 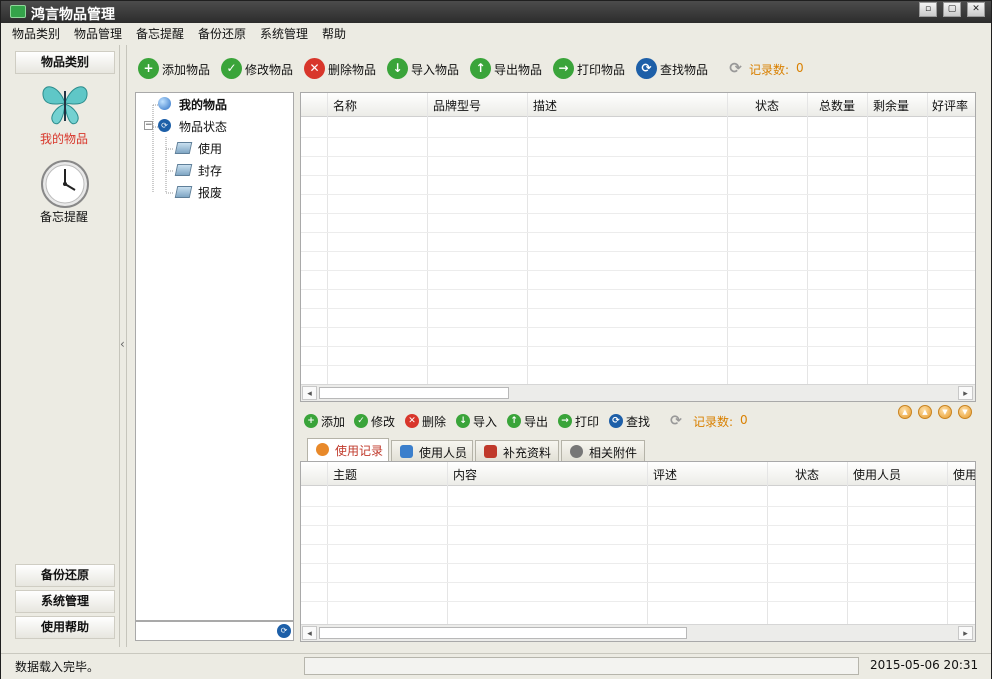 What do you see at coordinates (976, 9) in the screenshot?
I see `close-button: ✕` at bounding box center [976, 9].